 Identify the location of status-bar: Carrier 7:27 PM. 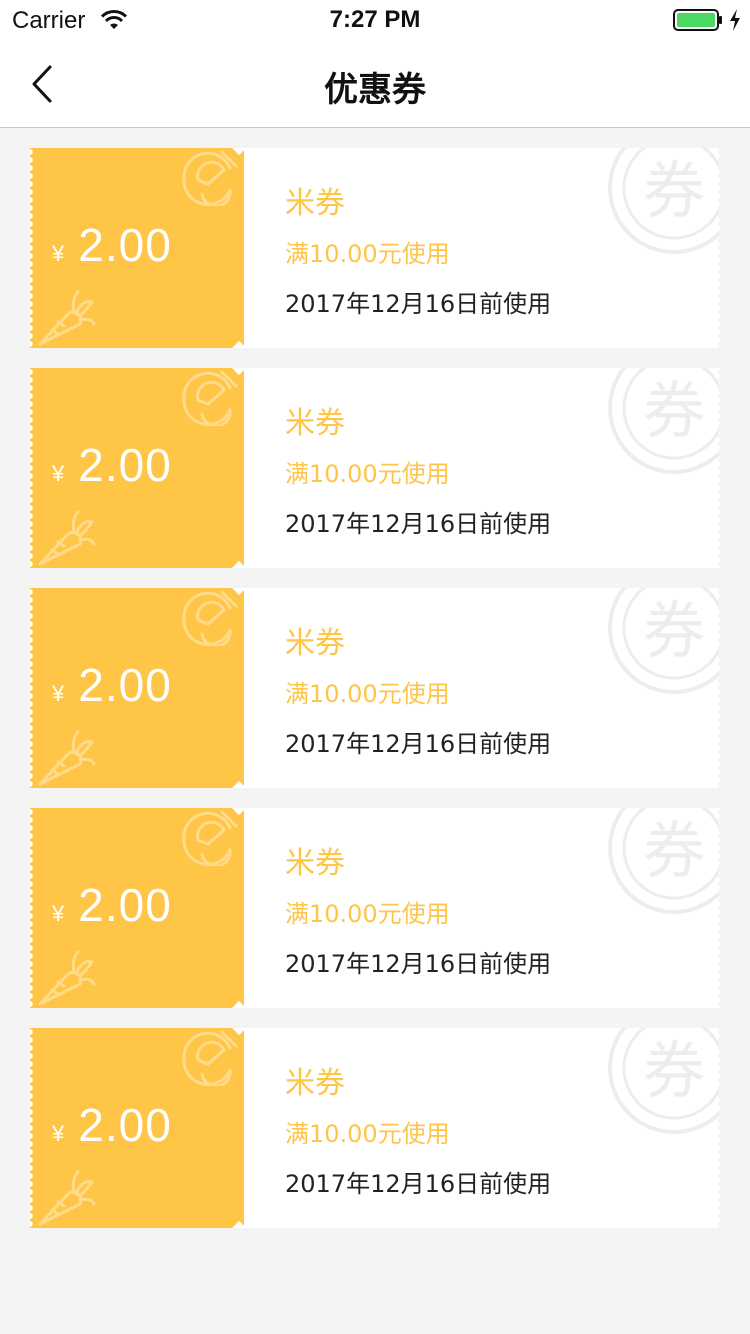
(375, 20).